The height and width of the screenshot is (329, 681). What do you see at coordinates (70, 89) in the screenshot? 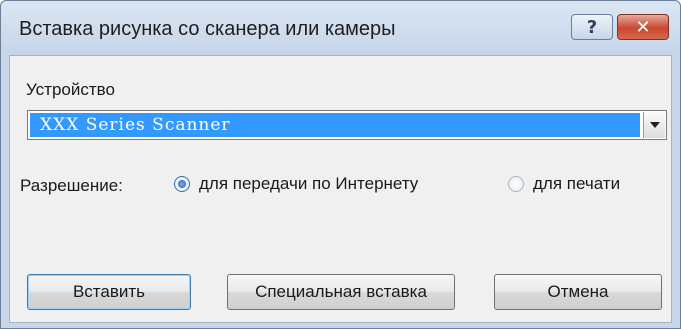
I see `device-label: Устройство` at bounding box center [70, 89].